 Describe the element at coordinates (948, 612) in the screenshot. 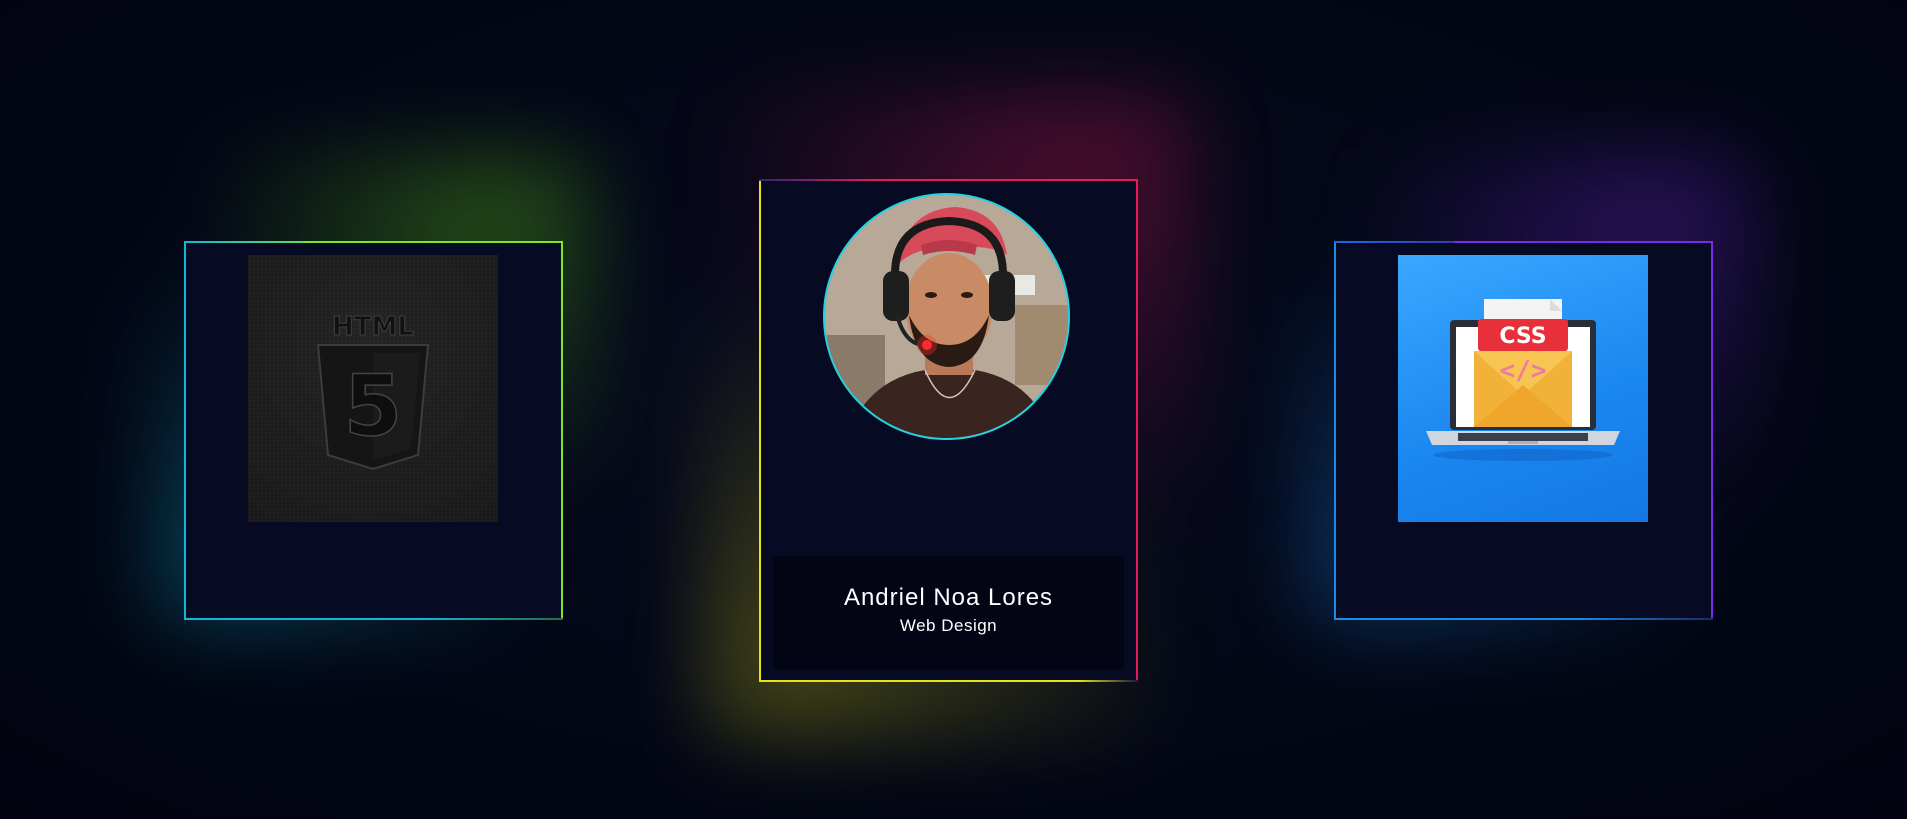

I see `profile-info-panel: Andriel Noa Lores Web Design` at that location.